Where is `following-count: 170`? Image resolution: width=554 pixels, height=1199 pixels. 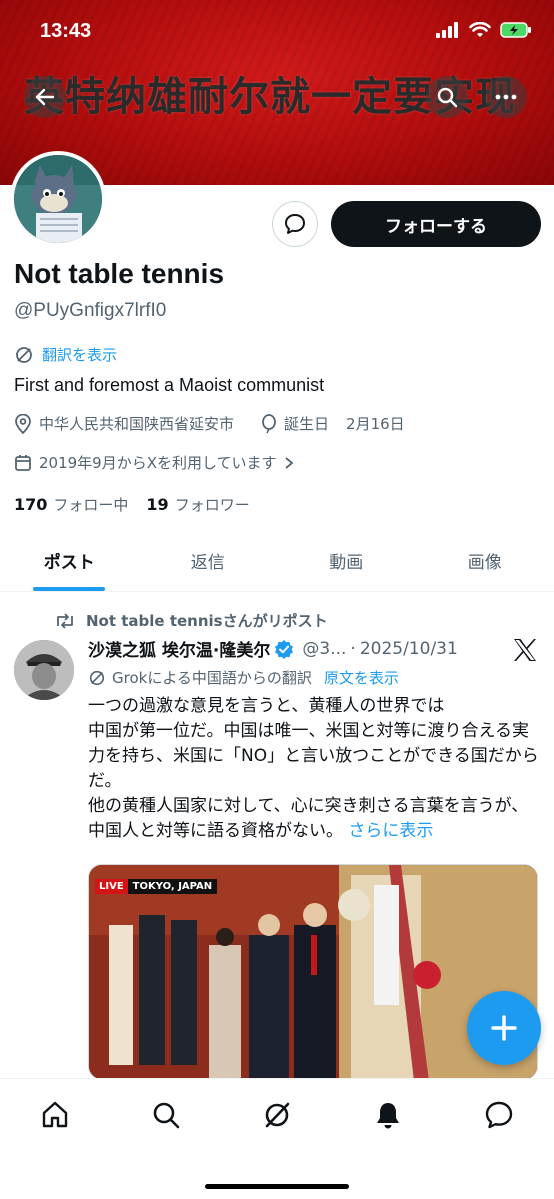 following-count: 170 is located at coordinates (31, 504).